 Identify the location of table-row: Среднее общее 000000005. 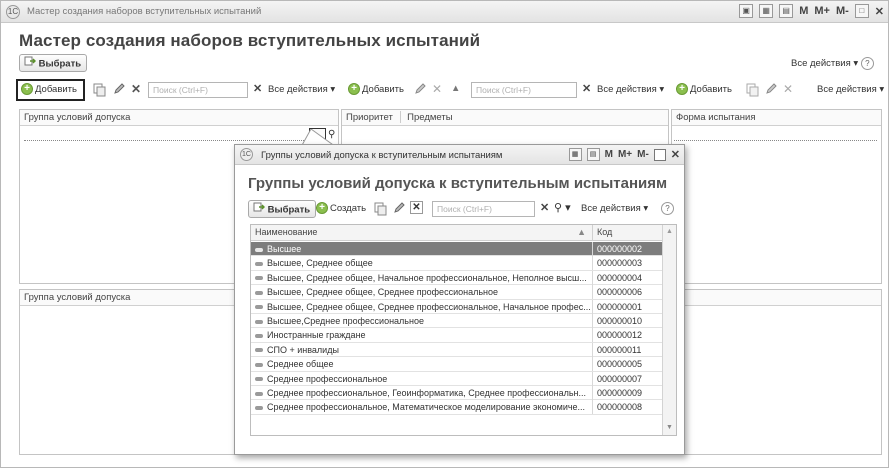
(457, 364).